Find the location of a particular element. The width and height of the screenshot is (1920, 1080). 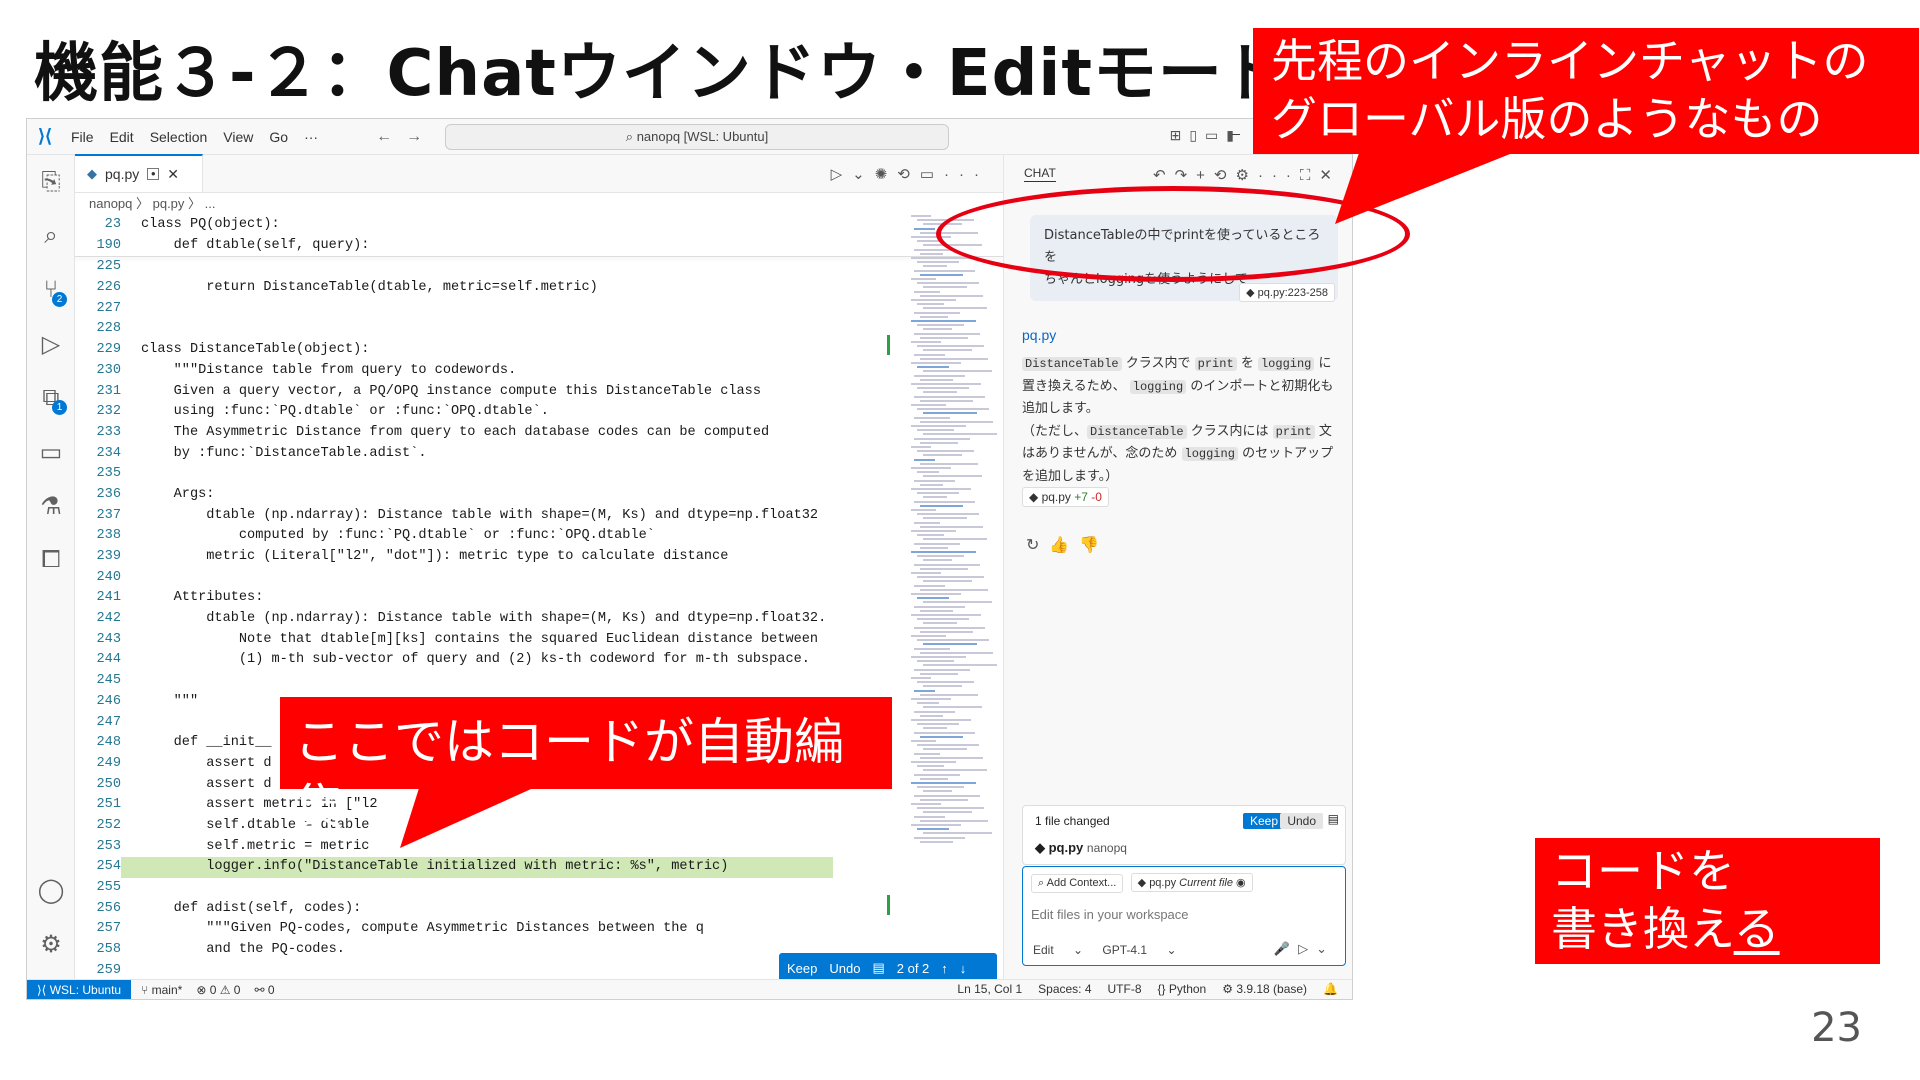

notifications-bell-icon: 🔔 is located at coordinates (1330, 989).